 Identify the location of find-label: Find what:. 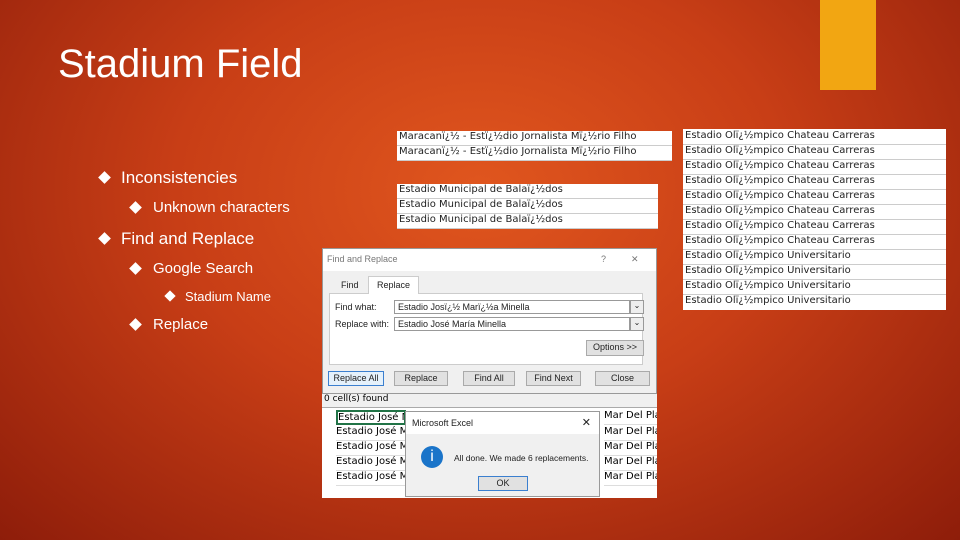
(356, 307).